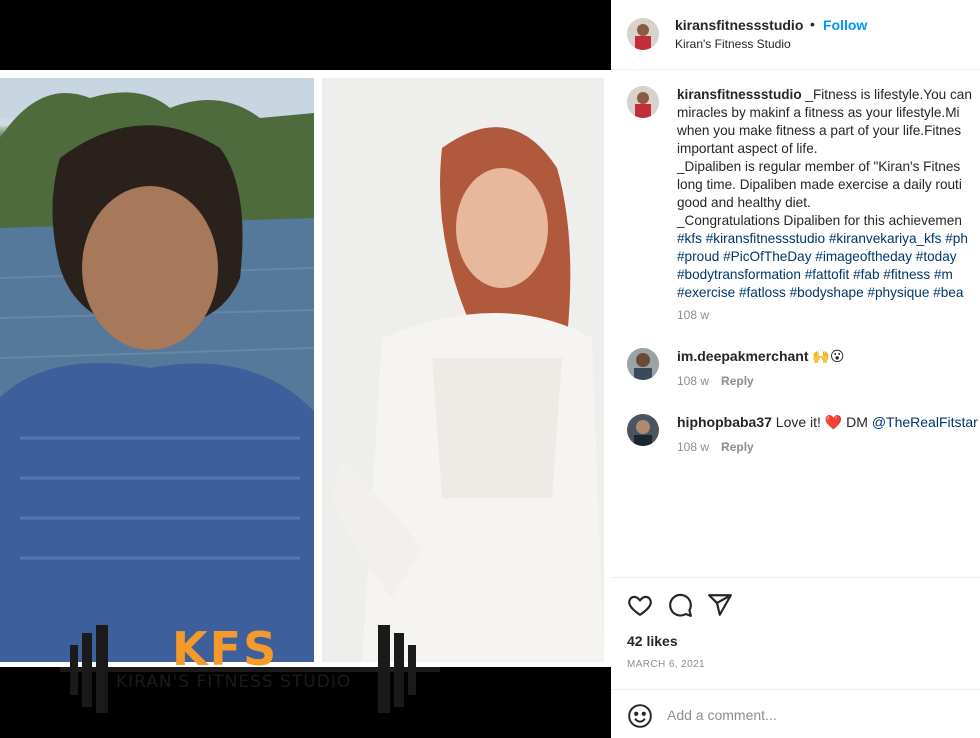  What do you see at coordinates (643, 102) in the screenshot?
I see `caption-avatar` at bounding box center [643, 102].